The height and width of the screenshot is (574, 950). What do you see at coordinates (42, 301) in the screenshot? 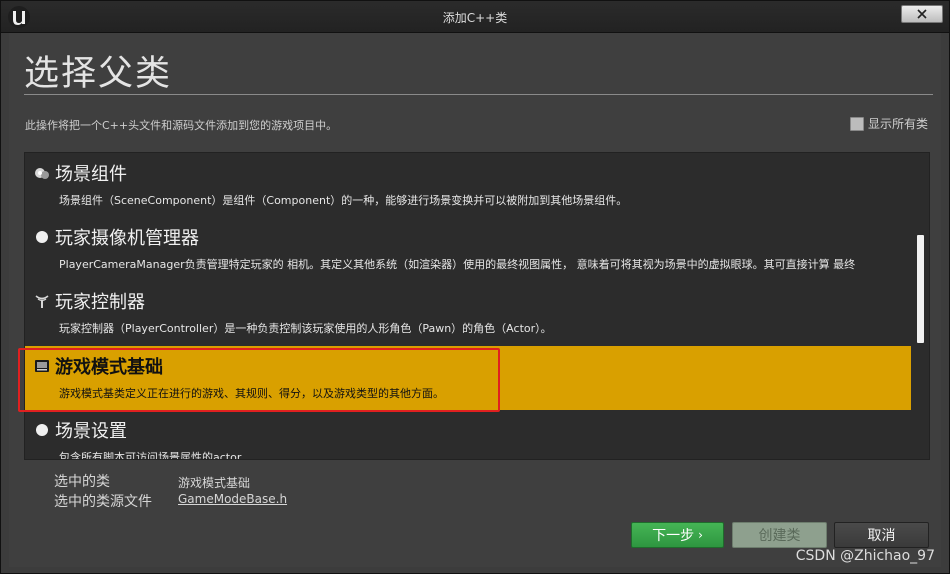
I see `player-controller-icon` at bounding box center [42, 301].